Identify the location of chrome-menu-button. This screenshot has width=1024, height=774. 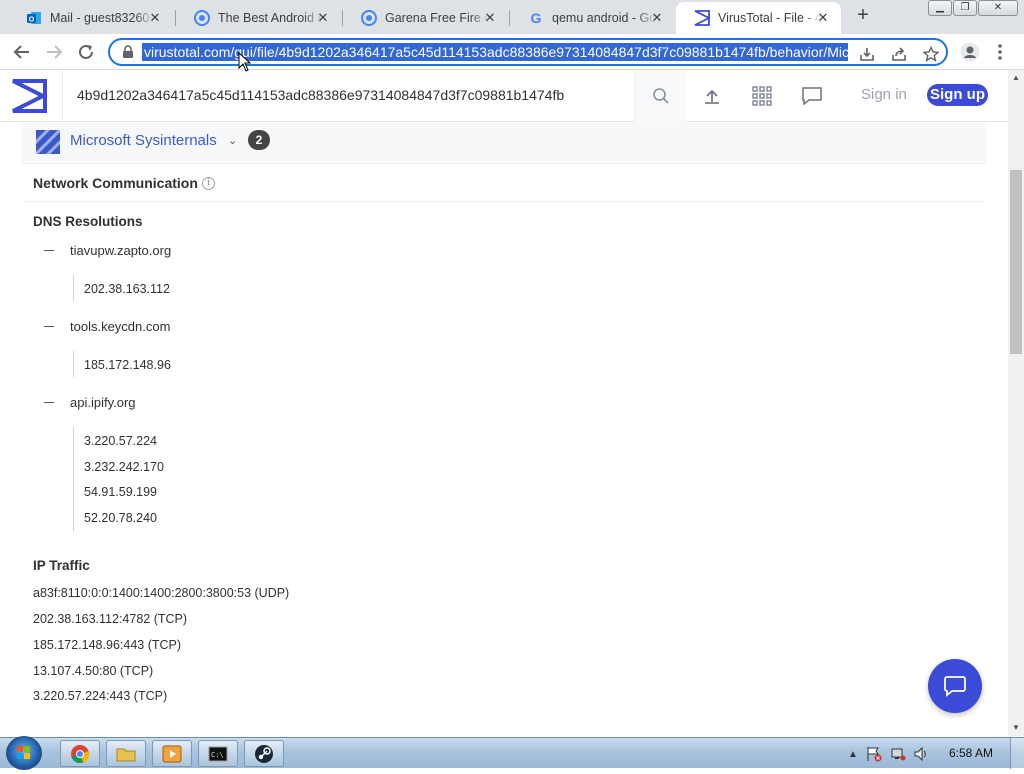
(1000, 52).